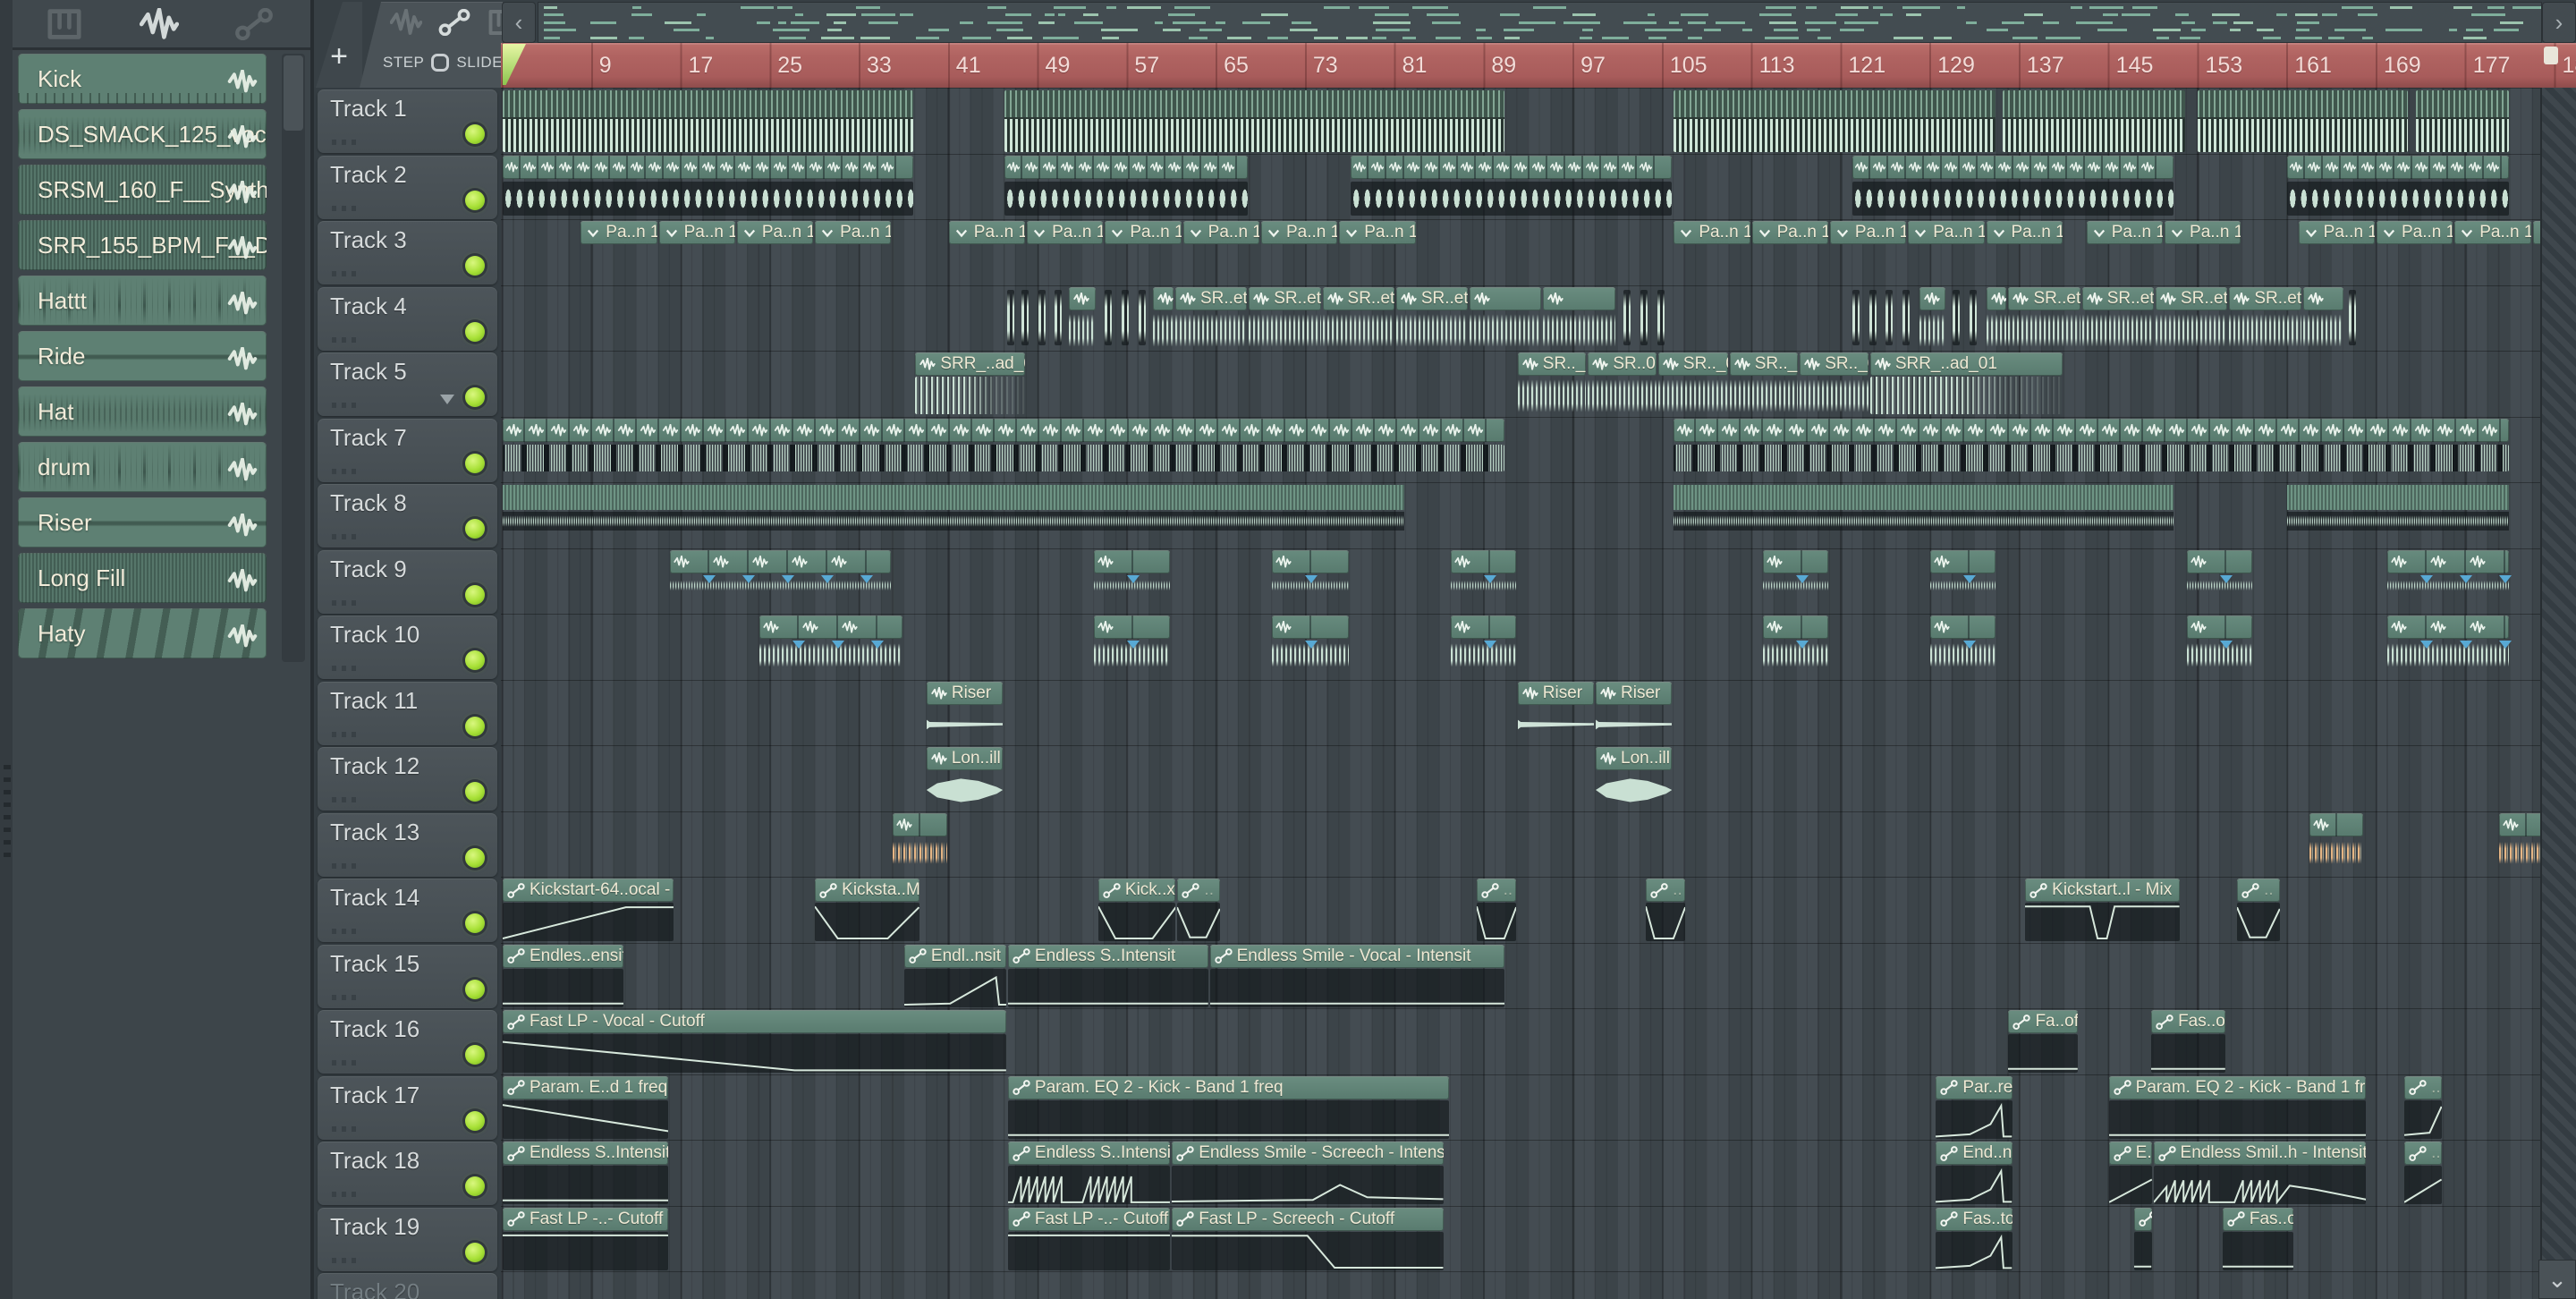 The image size is (2576, 1299). What do you see at coordinates (407, 318) in the screenshot?
I see `track-header: Track 4` at bounding box center [407, 318].